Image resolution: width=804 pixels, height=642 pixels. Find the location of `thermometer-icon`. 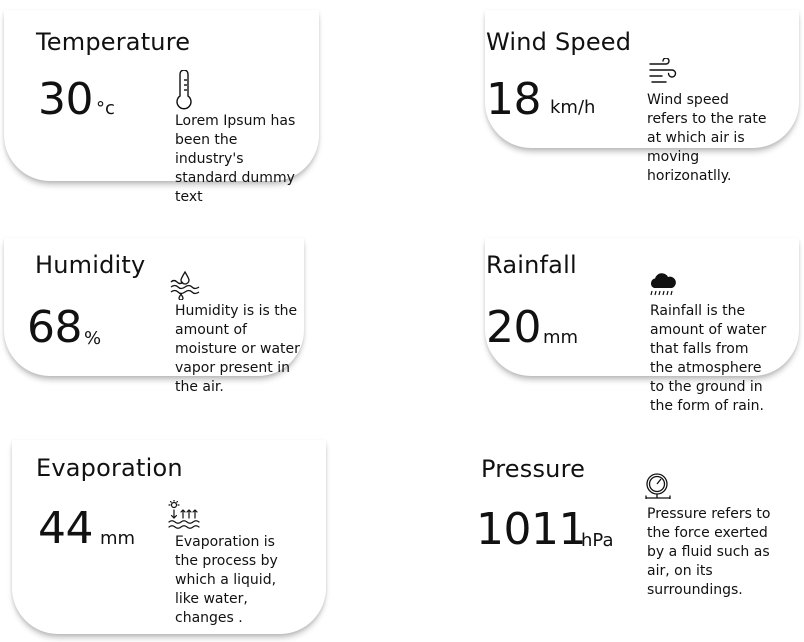

thermometer-icon is located at coordinates (184, 90).